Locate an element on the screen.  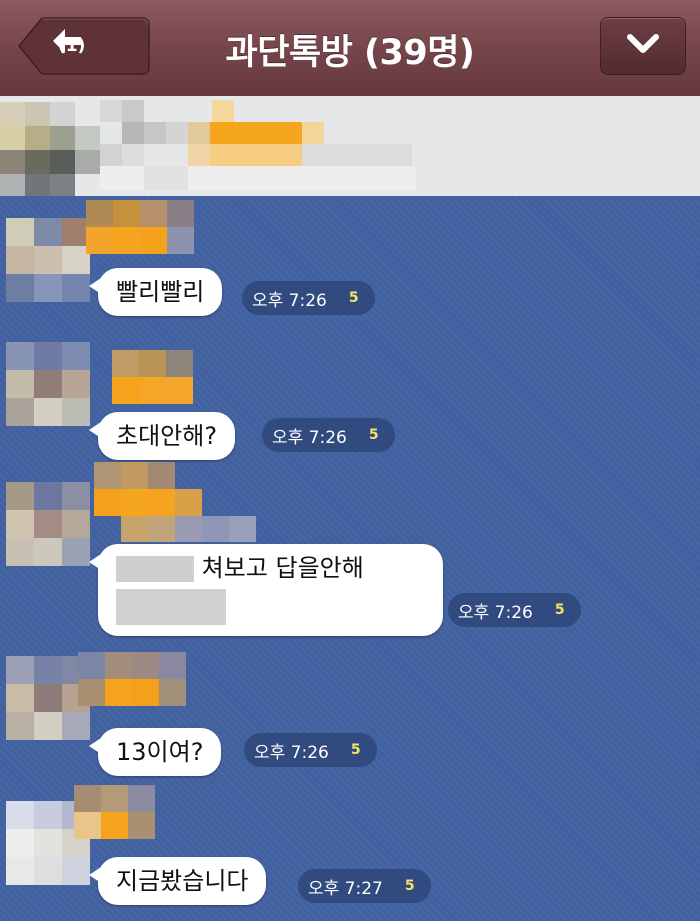
message-text: 13이여? is located at coordinates (160, 752).